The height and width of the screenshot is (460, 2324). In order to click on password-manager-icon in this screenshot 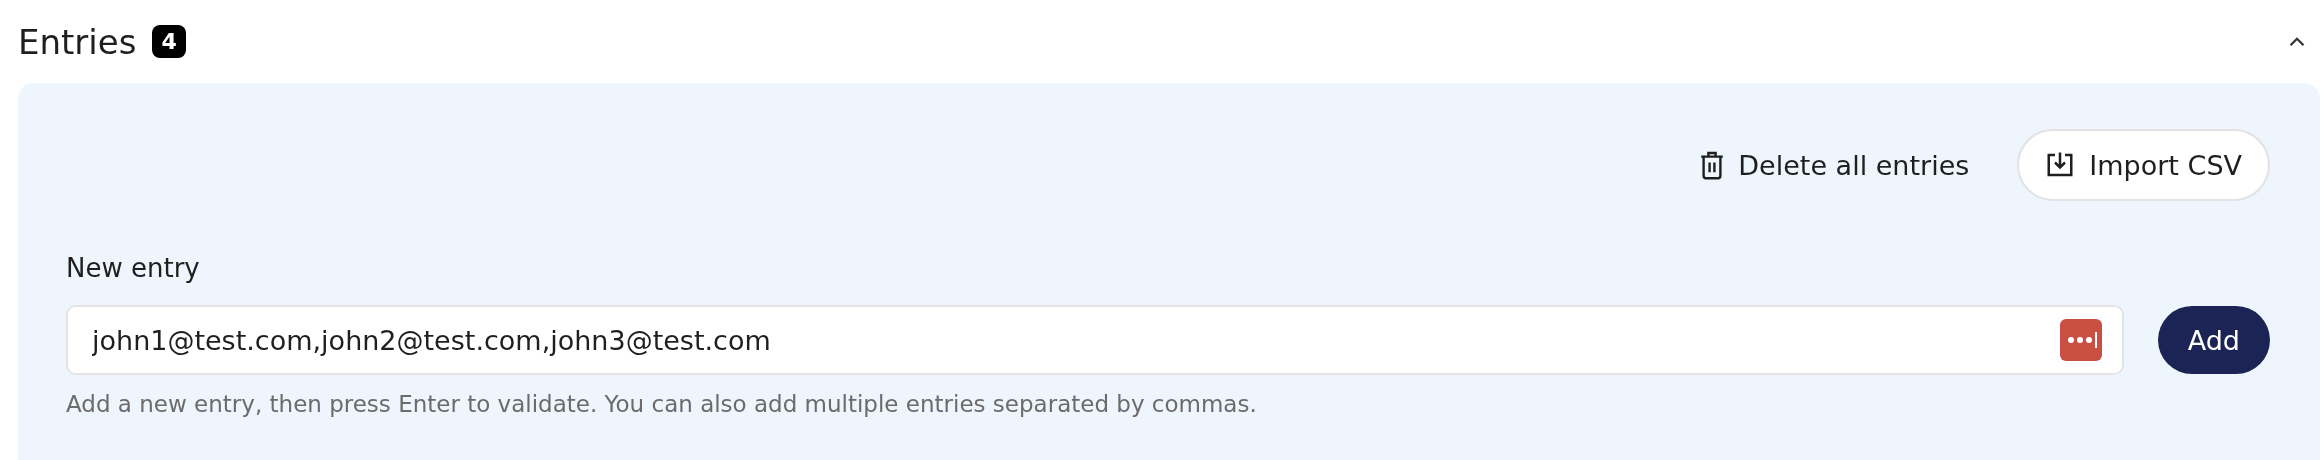, I will do `click(2080, 340)`.